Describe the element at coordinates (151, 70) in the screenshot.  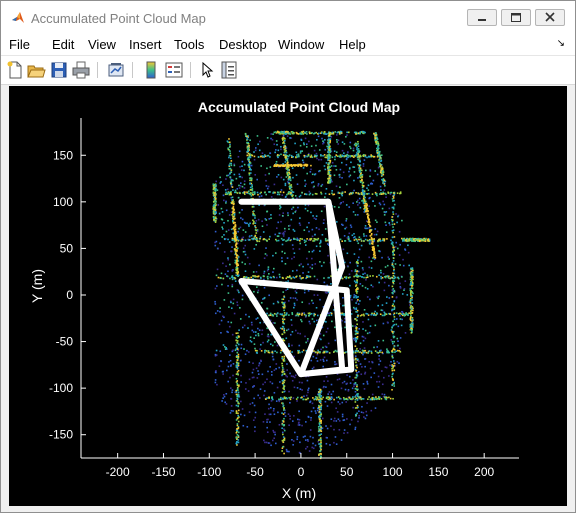
I see `insert-colorbar-icon` at that location.